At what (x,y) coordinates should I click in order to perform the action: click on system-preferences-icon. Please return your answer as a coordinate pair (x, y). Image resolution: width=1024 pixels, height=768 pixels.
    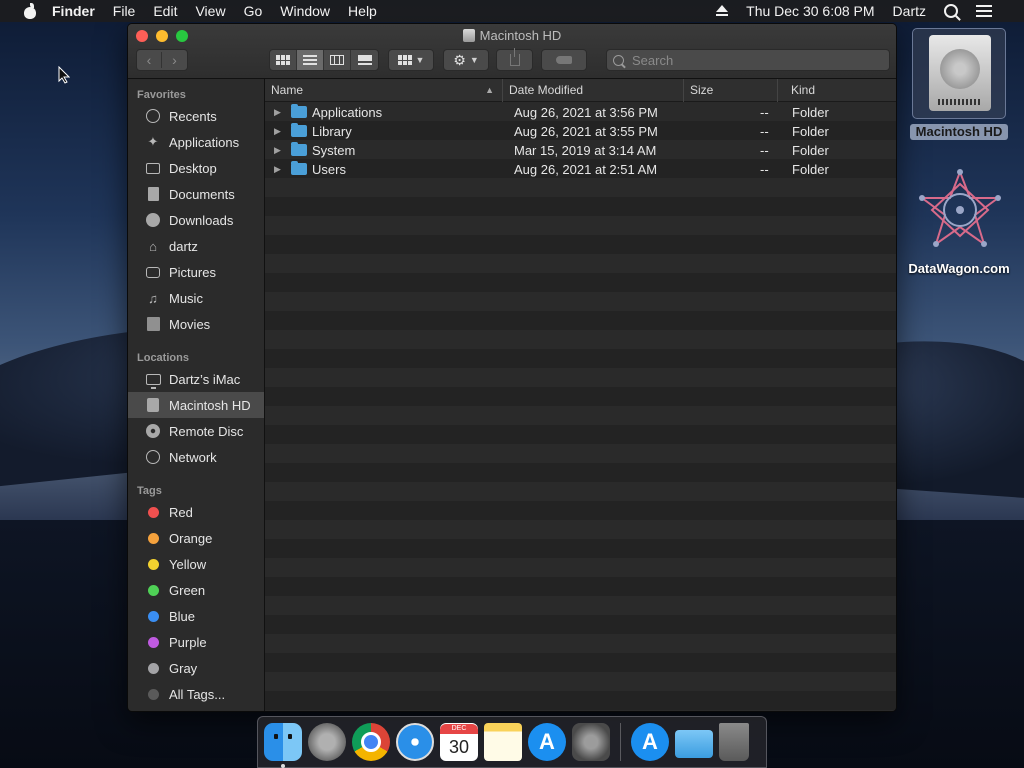
    Looking at the image, I should click on (591, 742).